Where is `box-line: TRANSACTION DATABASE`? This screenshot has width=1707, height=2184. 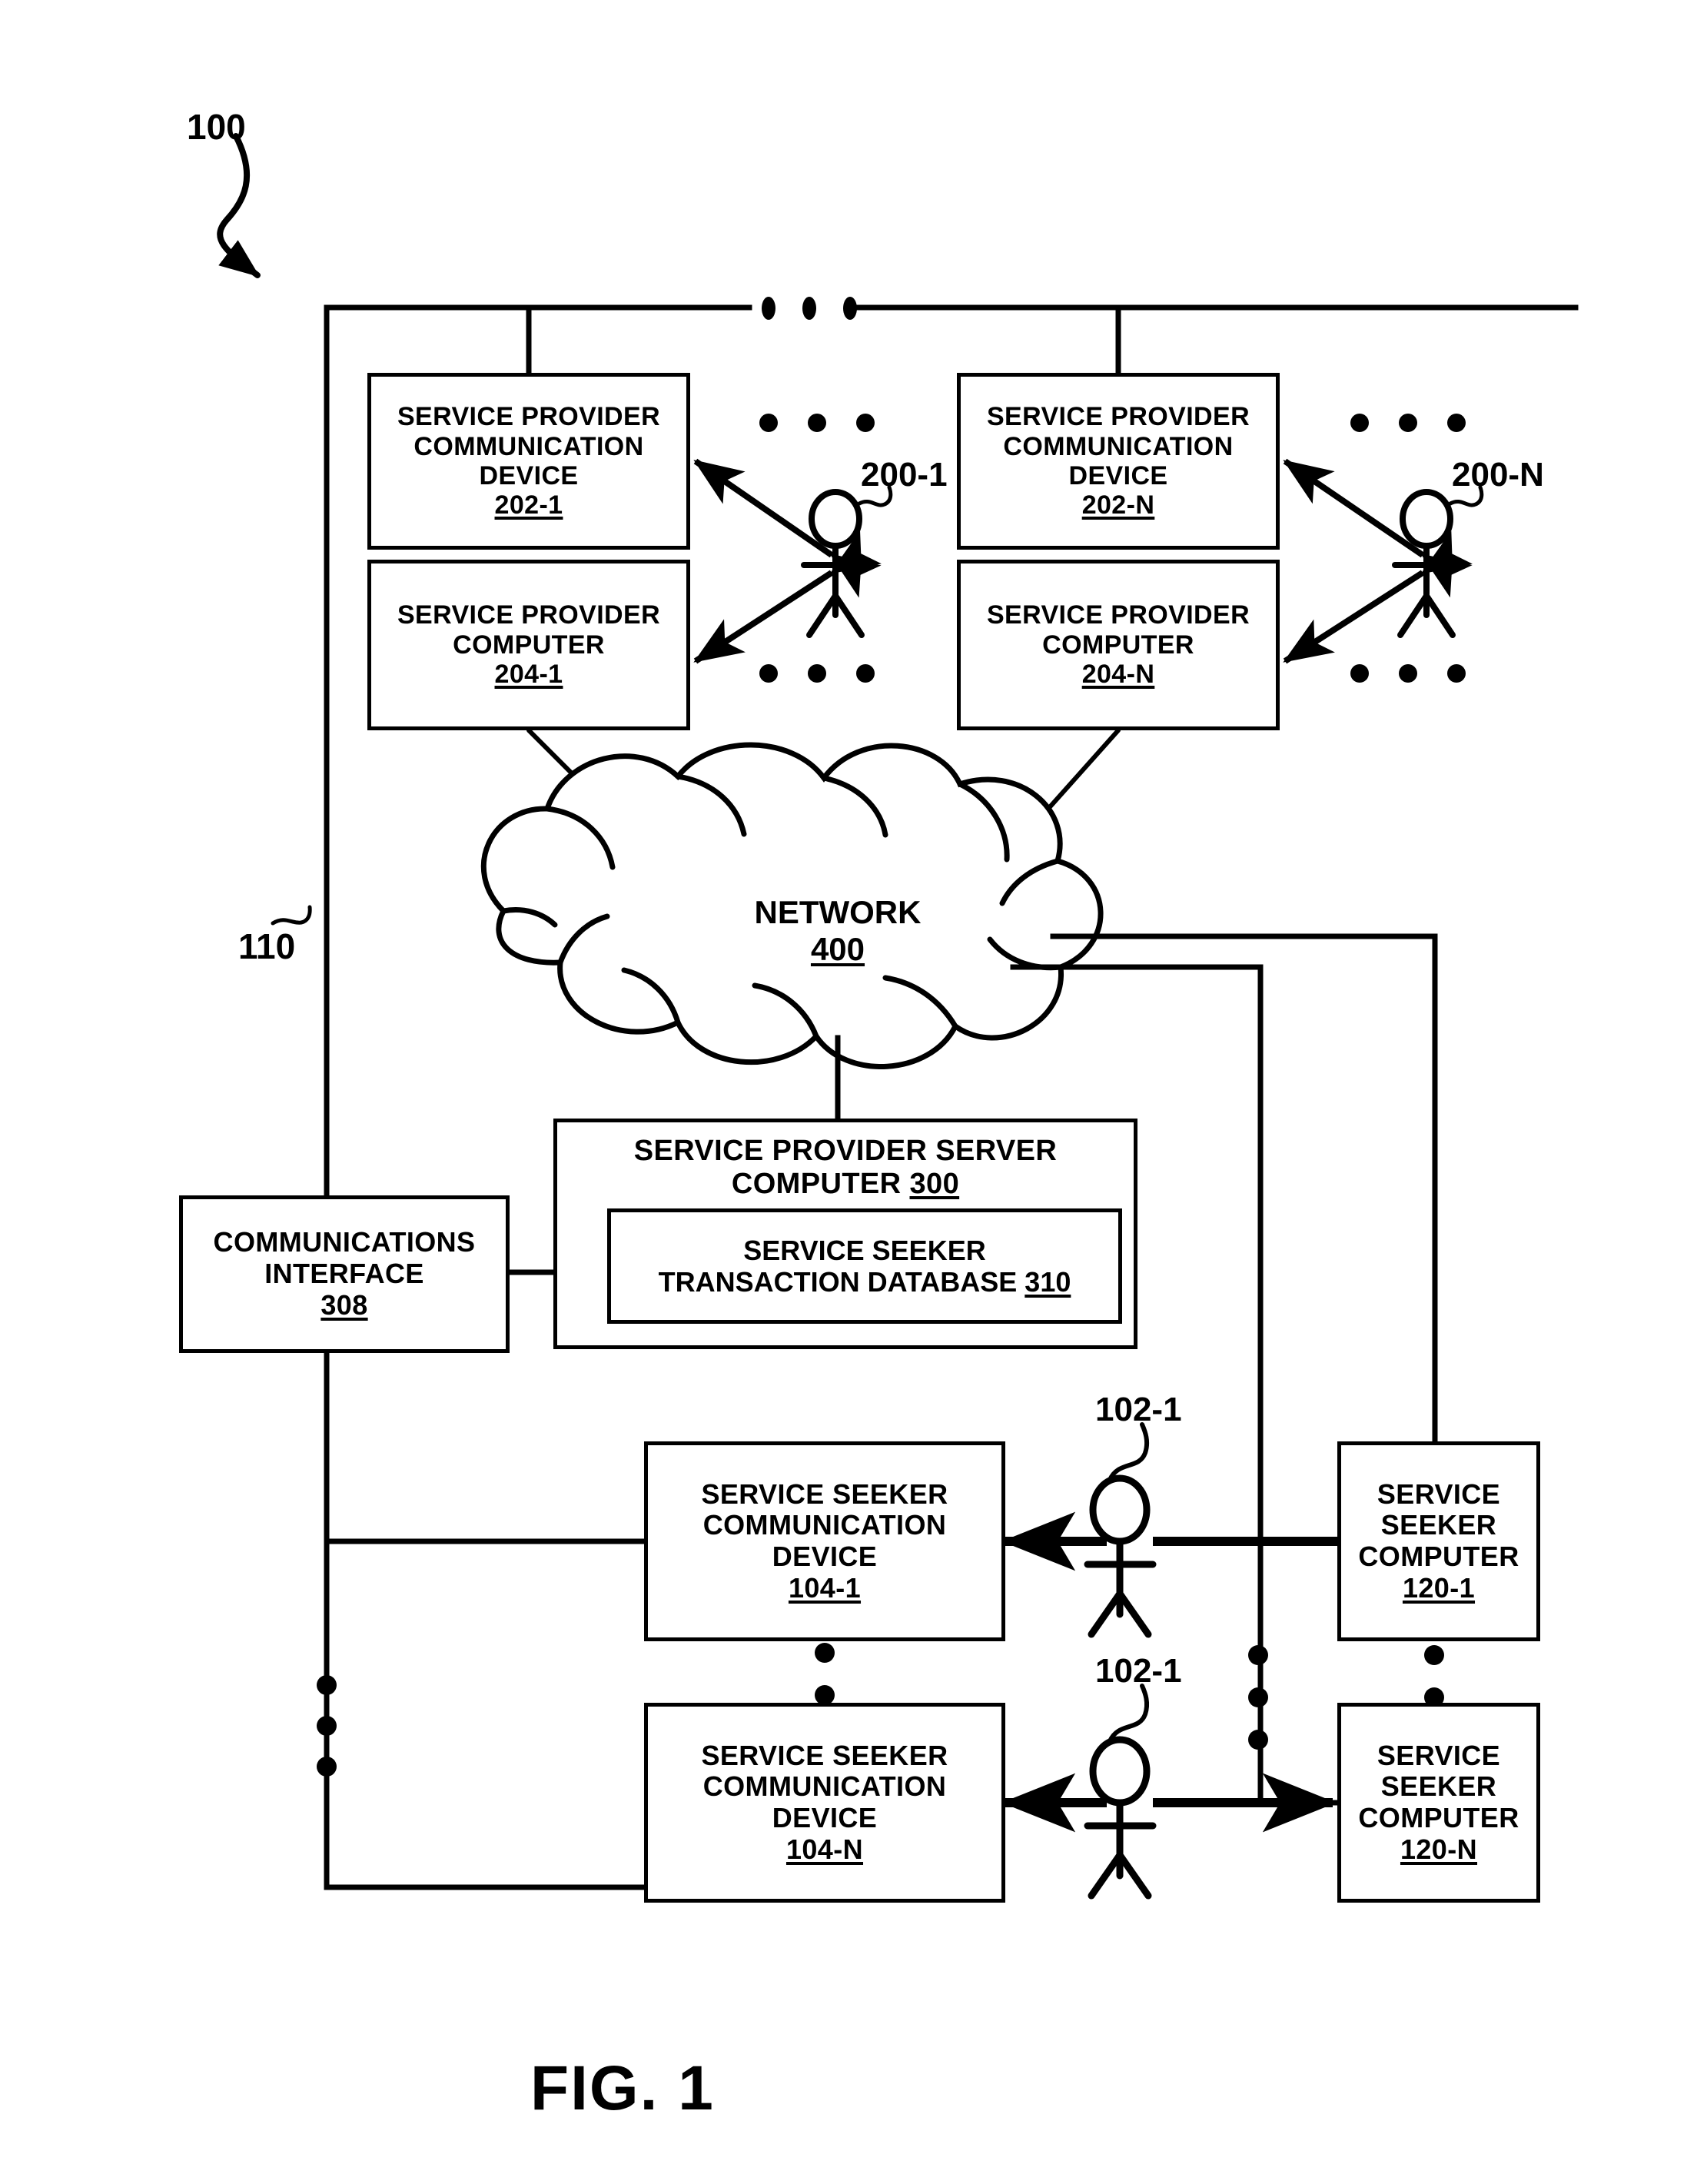
box-line: TRANSACTION DATABASE is located at coordinates (838, 1282).